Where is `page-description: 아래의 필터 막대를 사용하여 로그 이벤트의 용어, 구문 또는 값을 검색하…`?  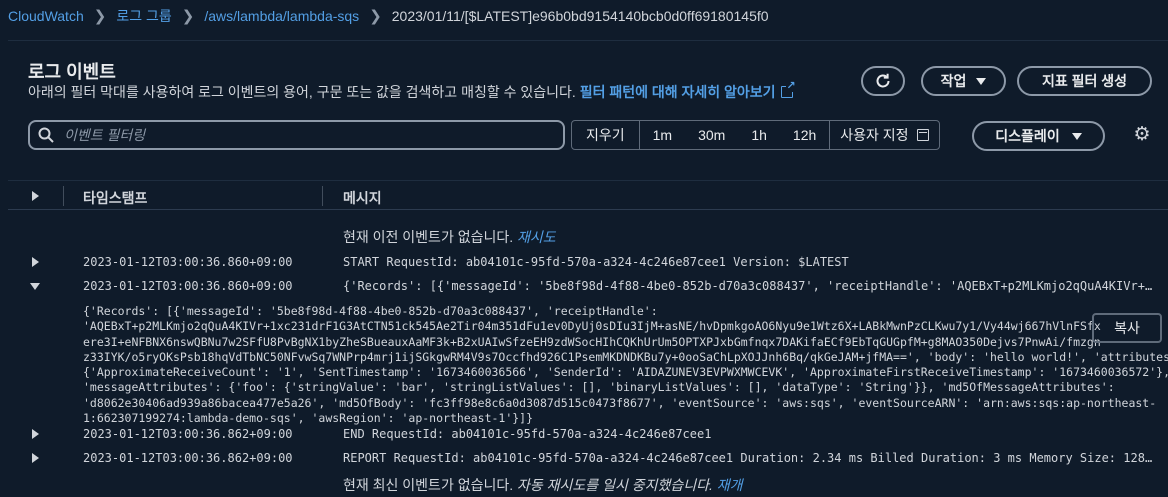
page-description: 아래의 필터 막대를 사용하여 로그 이벤트의 용어, 구문 또는 값을 검색하… is located at coordinates (412, 91).